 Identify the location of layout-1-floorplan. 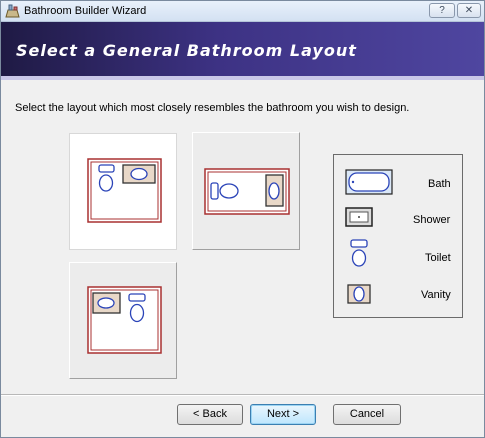
(124, 190).